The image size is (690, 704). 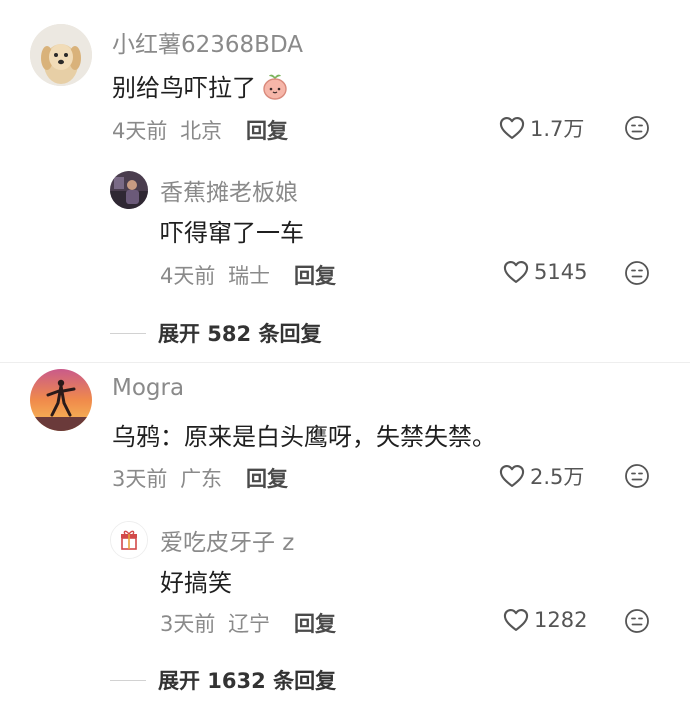 I want to click on reply-location: 辽宁, so click(x=249, y=624).